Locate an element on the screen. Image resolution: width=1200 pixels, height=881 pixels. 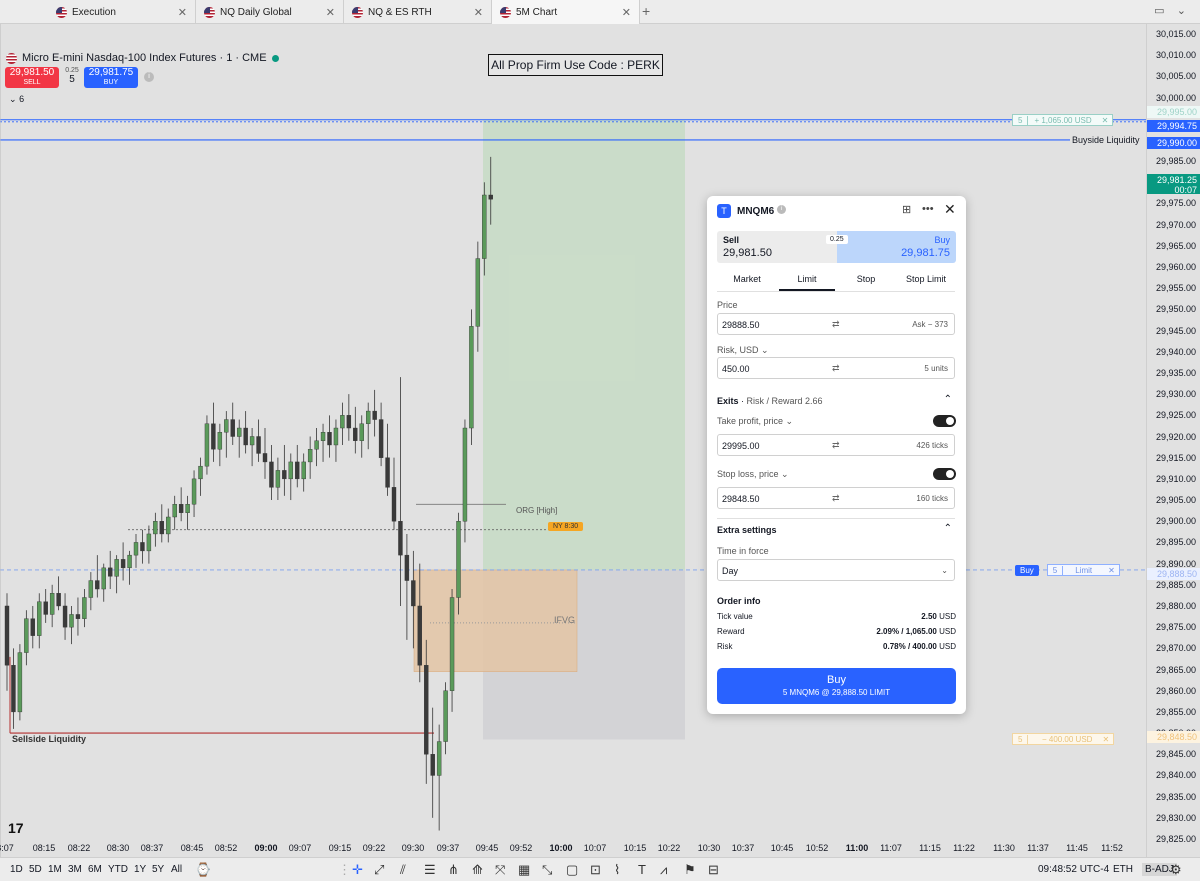
sl-price-tag: 29,848.50 is located at coordinates (1173, 737).